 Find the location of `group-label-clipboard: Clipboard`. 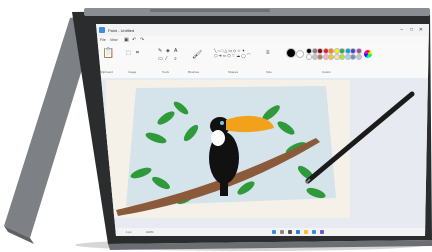

group-label-clipboard: Clipboard is located at coordinates (106, 72).